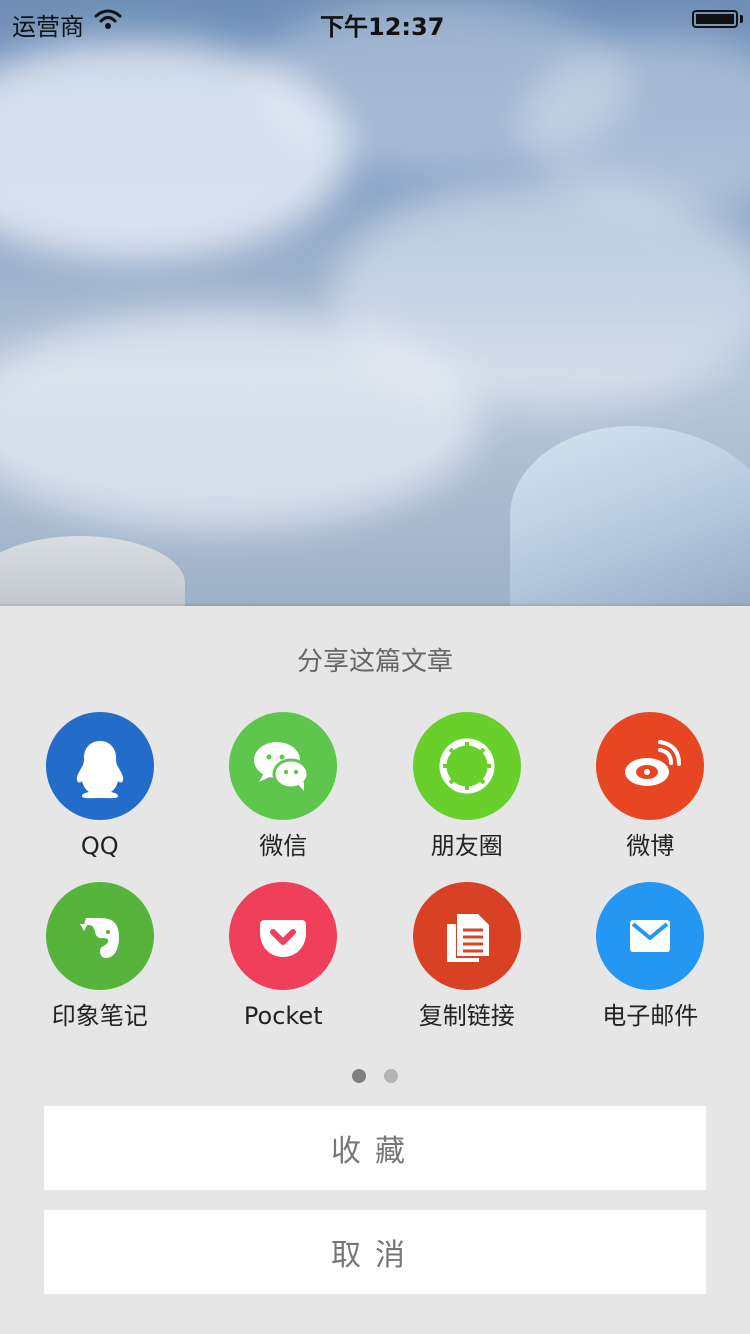 This screenshot has height=1334, width=750. I want to click on share-label-evernote: 印象笔记, so click(99, 1016).